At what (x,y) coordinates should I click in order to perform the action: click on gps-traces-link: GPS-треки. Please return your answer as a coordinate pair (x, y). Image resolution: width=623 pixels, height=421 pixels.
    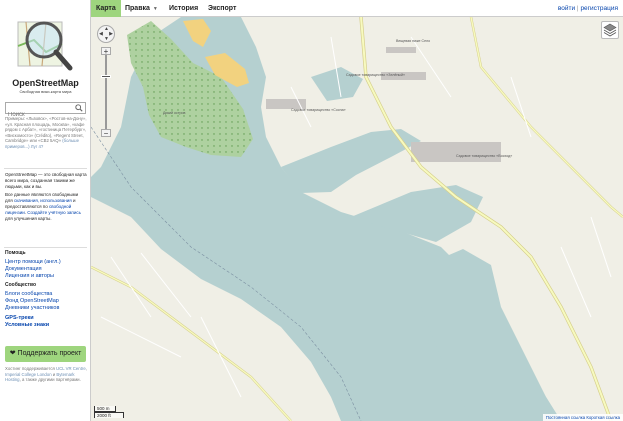
    Looking at the image, I should click on (46, 318).